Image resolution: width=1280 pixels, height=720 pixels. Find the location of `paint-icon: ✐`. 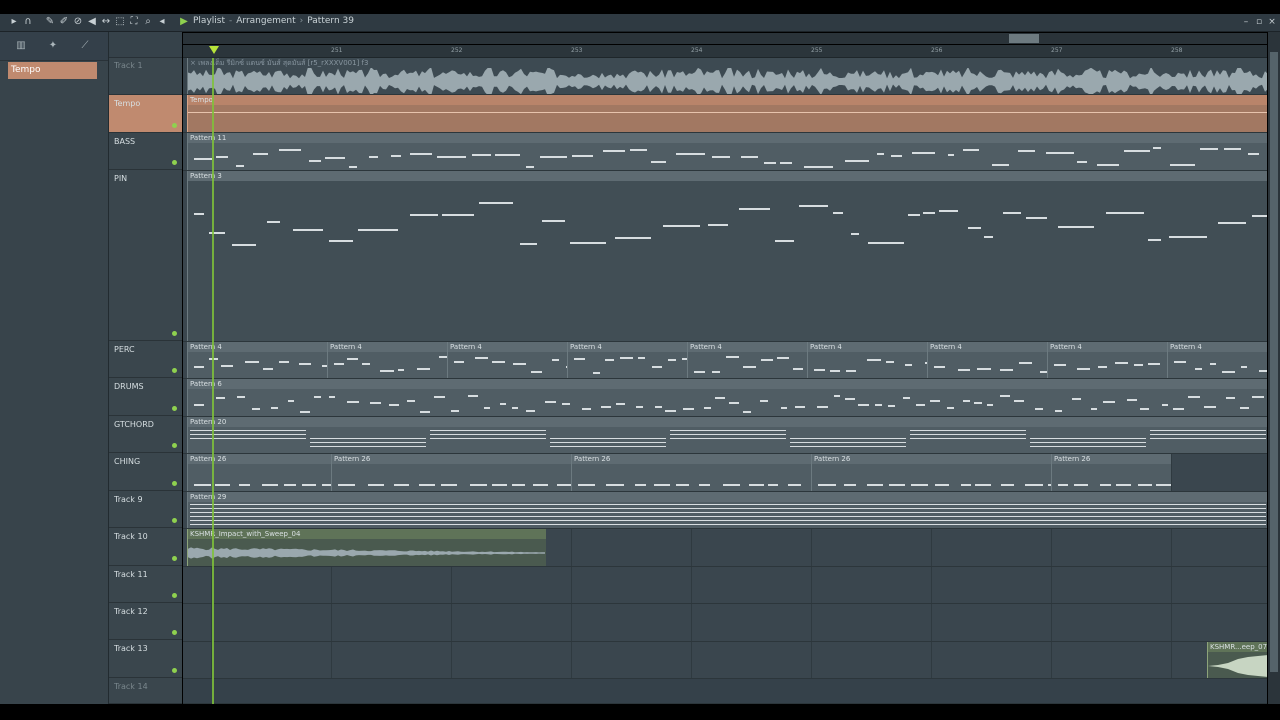

paint-icon: ✐ is located at coordinates (64, 22).